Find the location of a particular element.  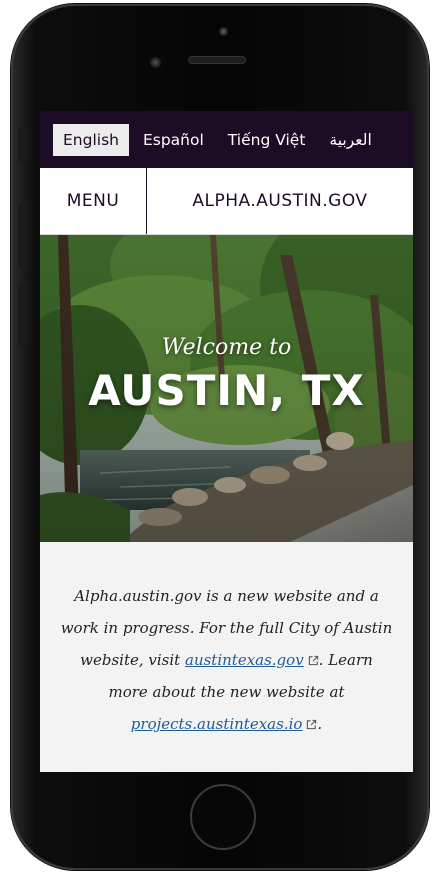

hero-welcome: Welcome to is located at coordinates (226, 347).